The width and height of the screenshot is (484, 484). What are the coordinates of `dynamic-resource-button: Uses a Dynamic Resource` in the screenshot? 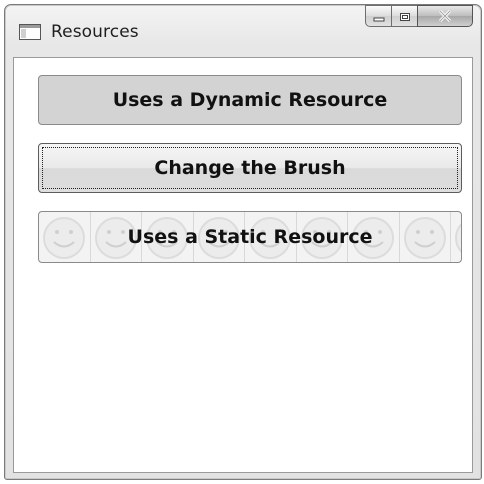 It's located at (250, 100).